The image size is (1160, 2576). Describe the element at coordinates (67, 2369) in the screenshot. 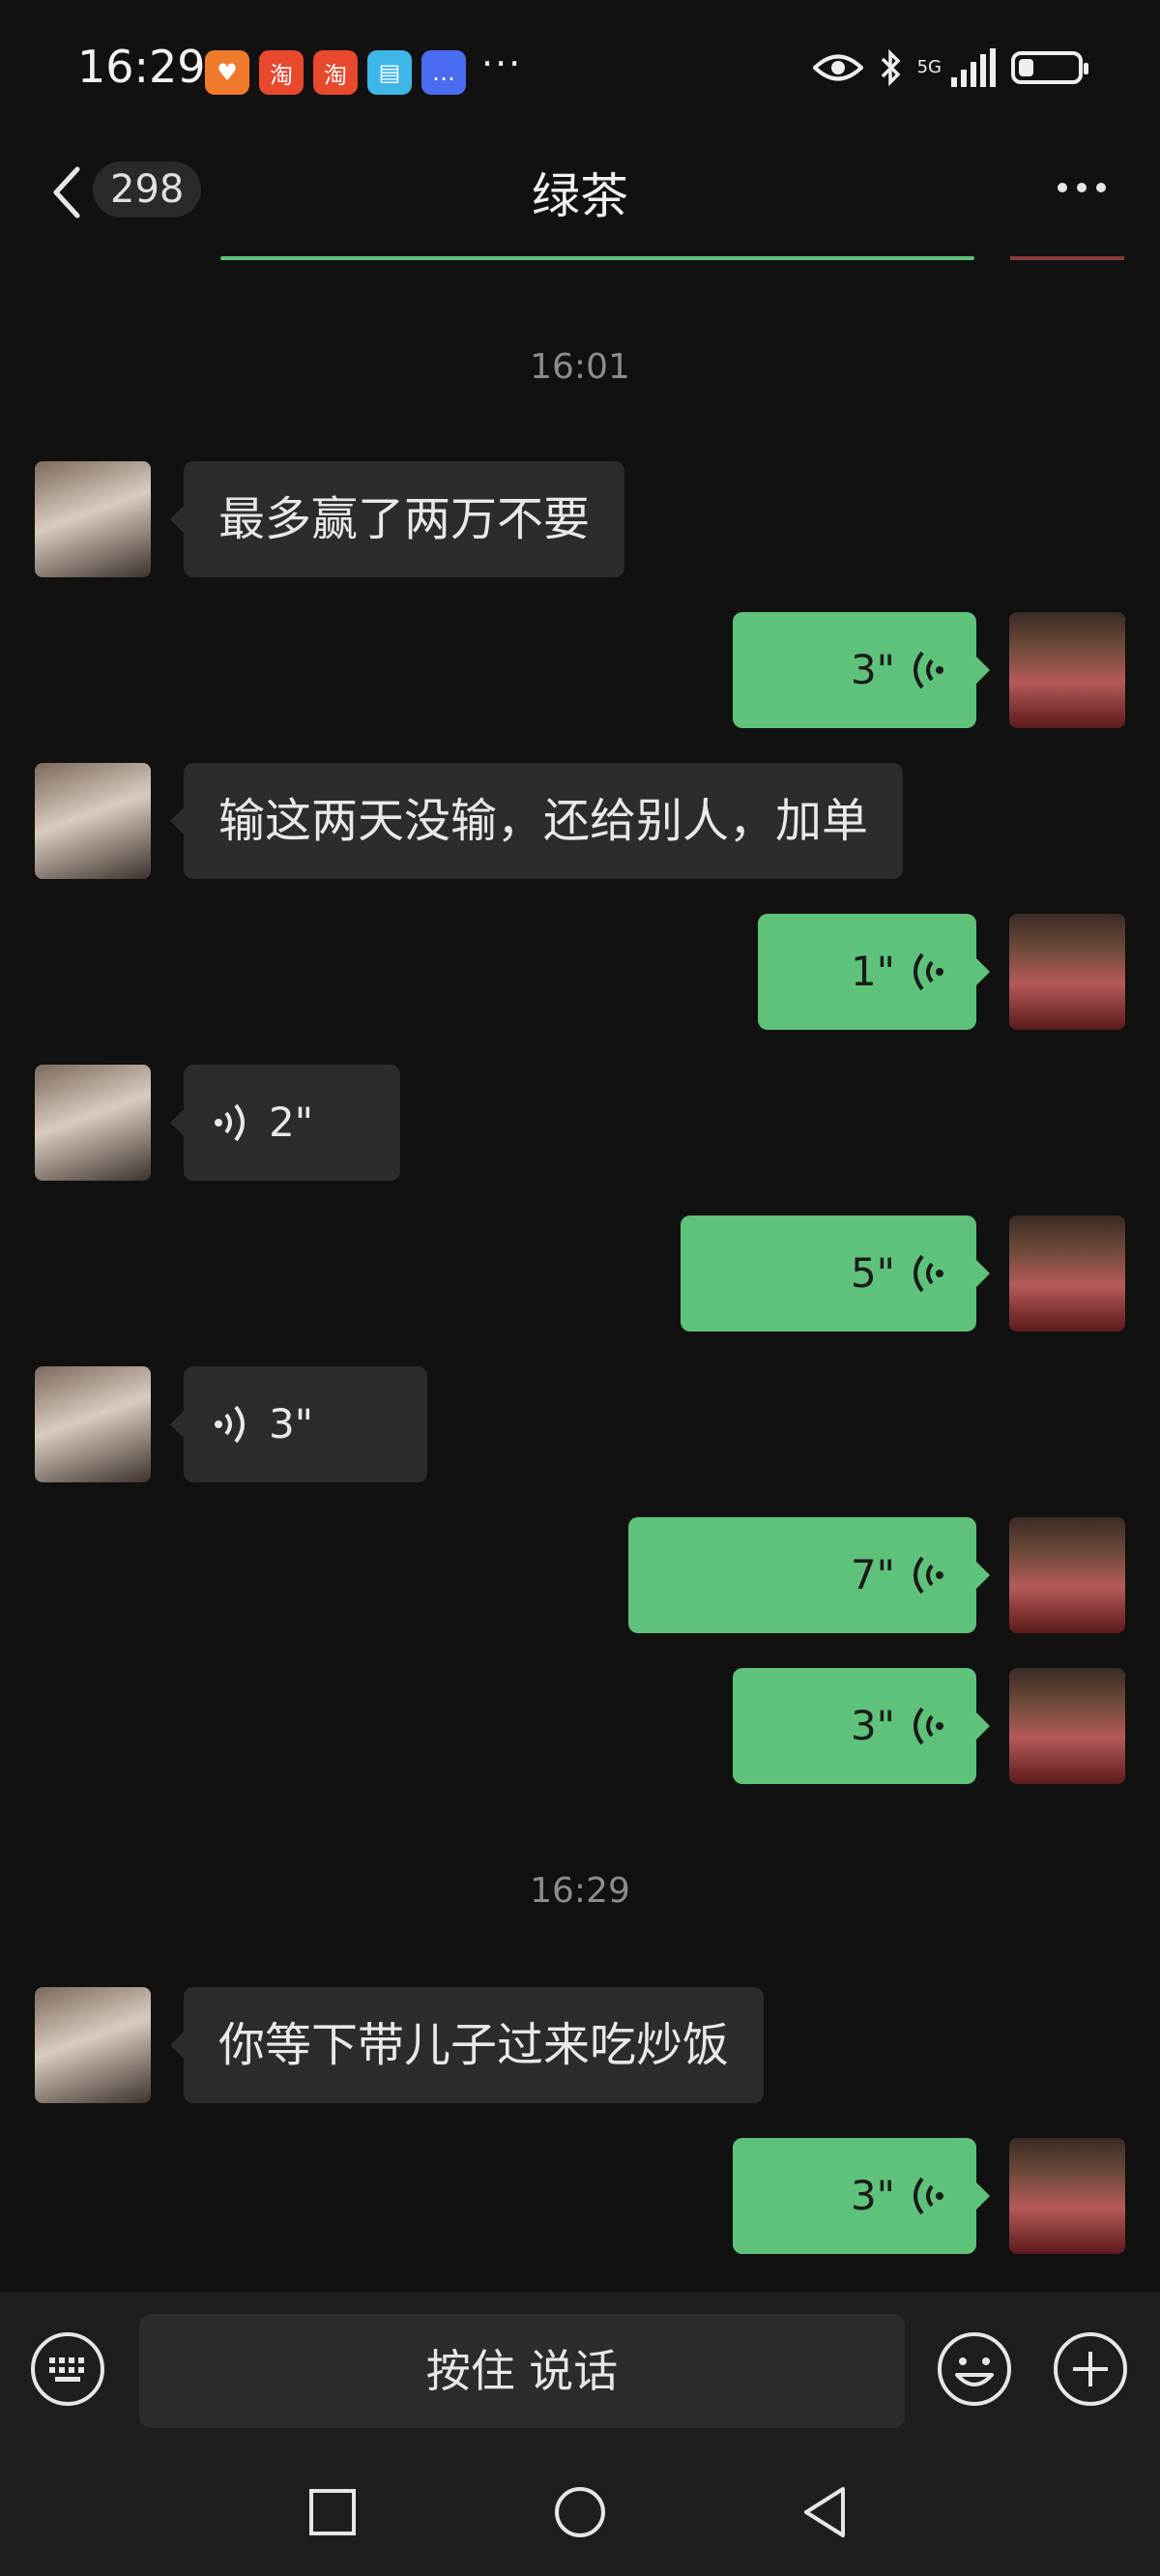

I see `keyboard-icon` at that location.